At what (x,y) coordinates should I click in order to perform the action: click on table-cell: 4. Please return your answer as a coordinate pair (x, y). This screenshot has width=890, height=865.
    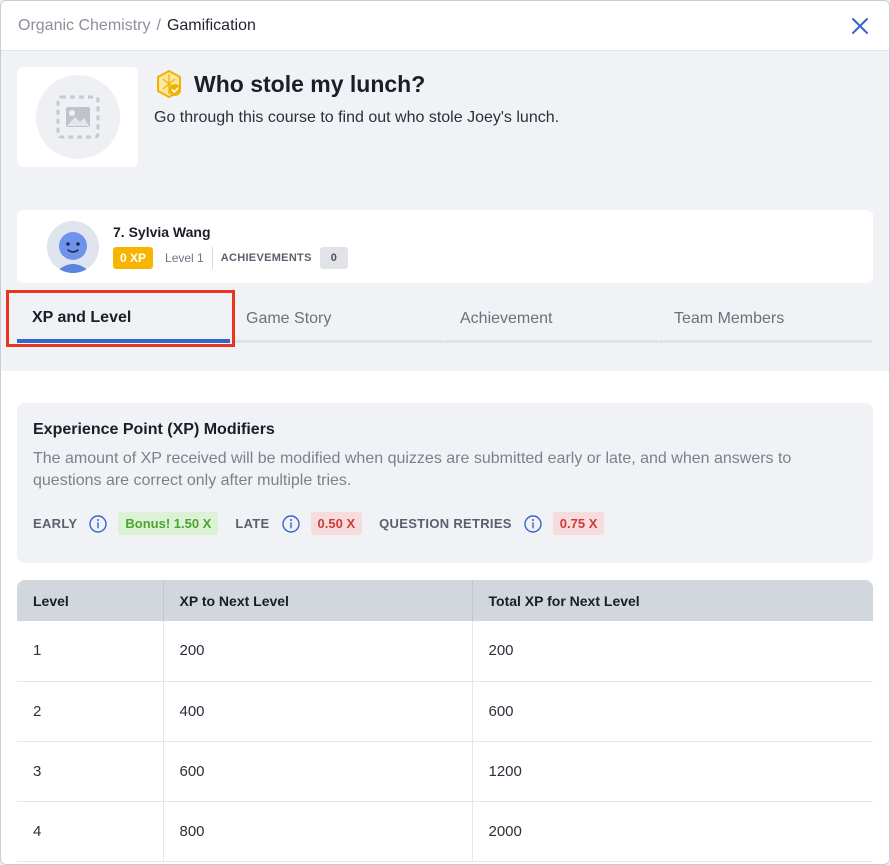
    Looking at the image, I should click on (90, 831).